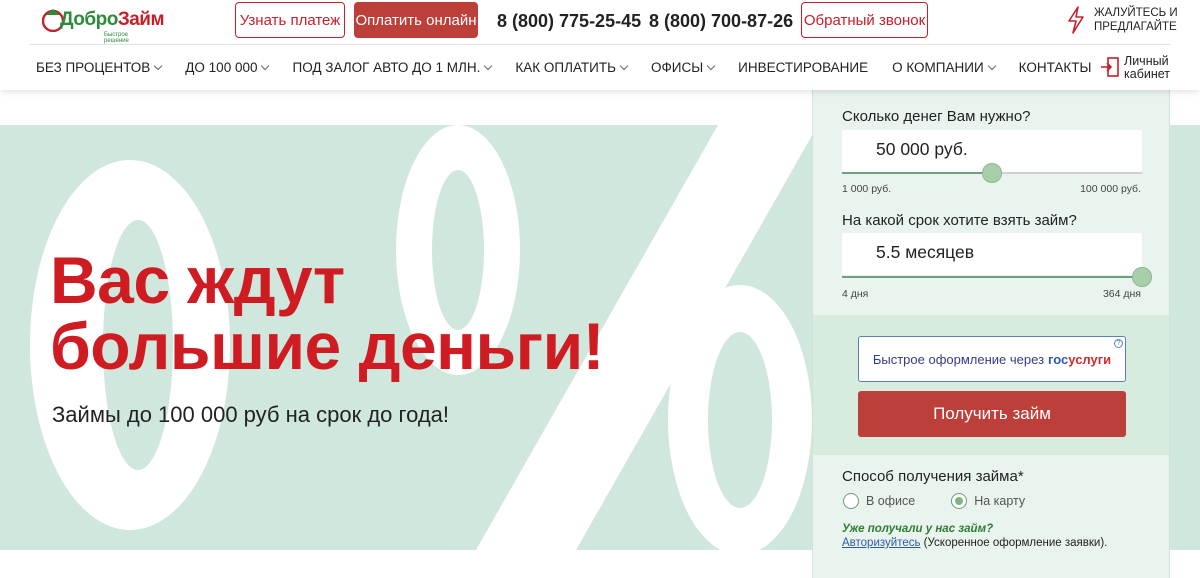 The image size is (1200, 578). Describe the element at coordinates (197, 280) in the screenshot. I see `hero-title-line-1: Вас ждут` at that location.